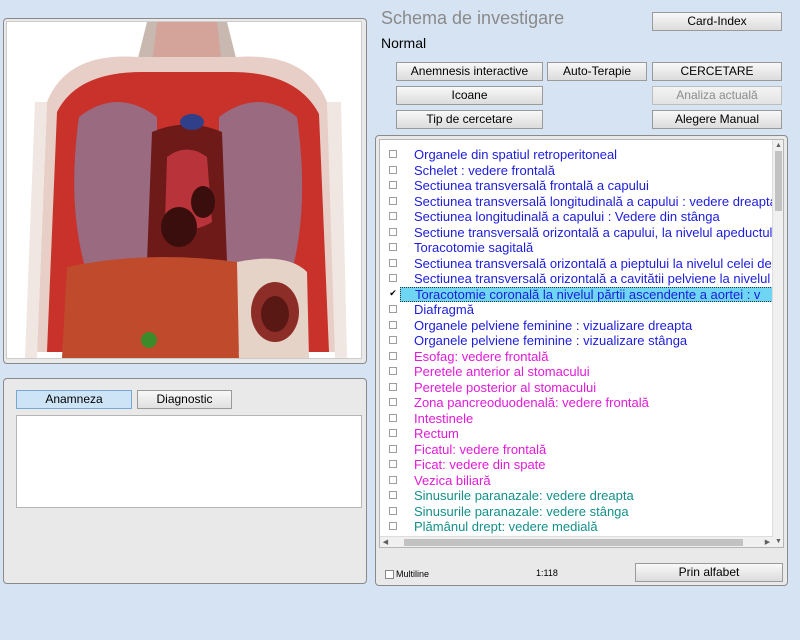  I want to click on card-index-button: Card-Index, so click(717, 21).